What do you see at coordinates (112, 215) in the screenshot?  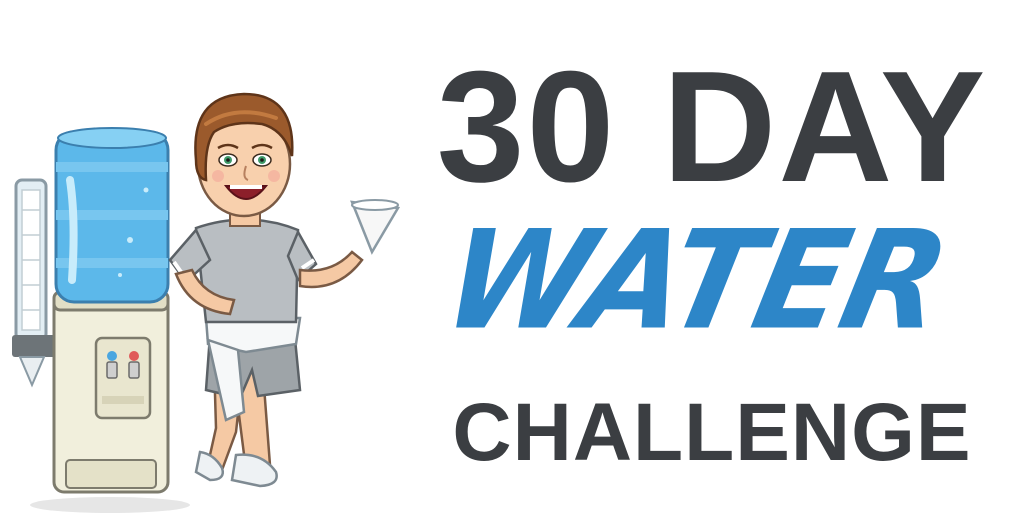 I see `water-bottle-icon` at bounding box center [112, 215].